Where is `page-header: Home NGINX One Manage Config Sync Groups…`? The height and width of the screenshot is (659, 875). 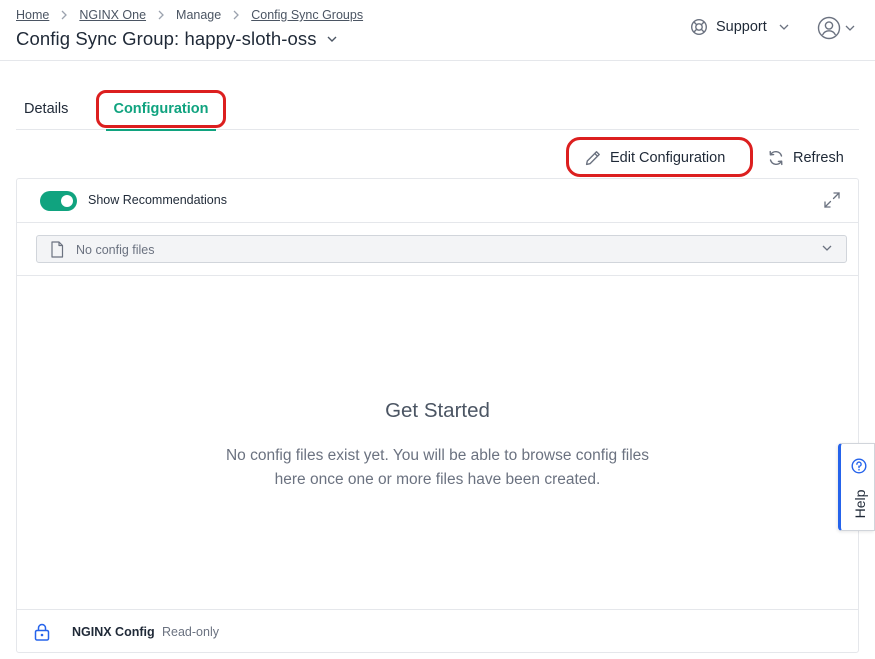
page-header: Home NGINX One Manage Config Sync Groups… is located at coordinates (437, 30).